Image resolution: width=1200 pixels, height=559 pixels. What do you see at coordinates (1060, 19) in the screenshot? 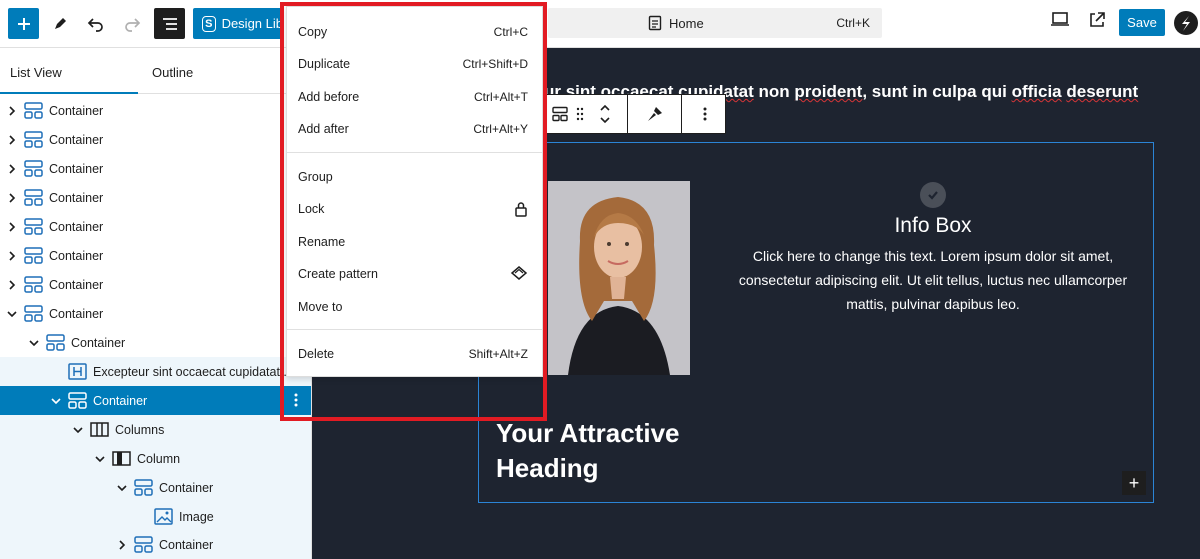
I see `desktop-icon` at bounding box center [1060, 19].